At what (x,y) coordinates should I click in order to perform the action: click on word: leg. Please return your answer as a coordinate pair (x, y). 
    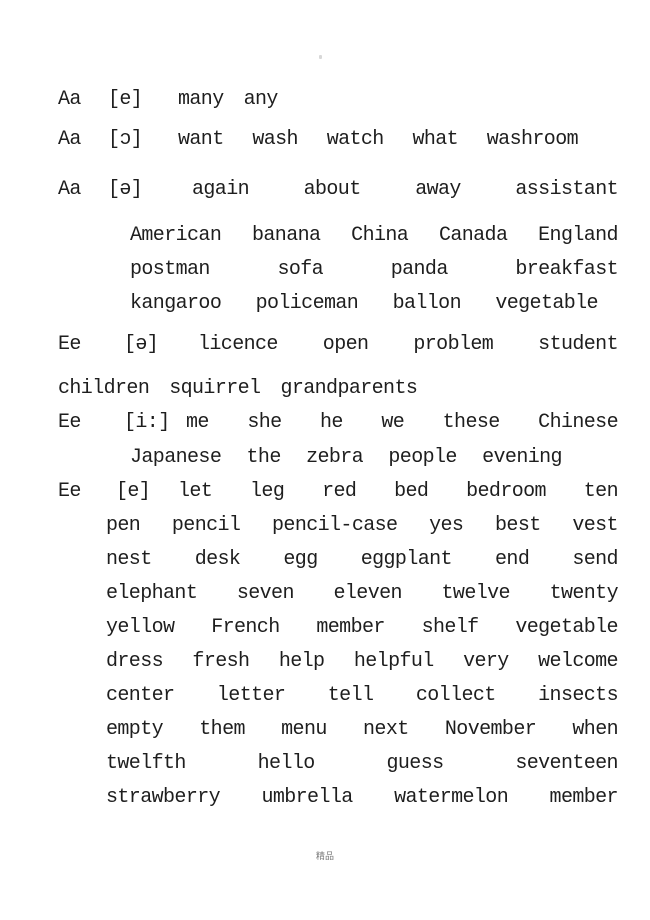
    Looking at the image, I should click on (267, 491).